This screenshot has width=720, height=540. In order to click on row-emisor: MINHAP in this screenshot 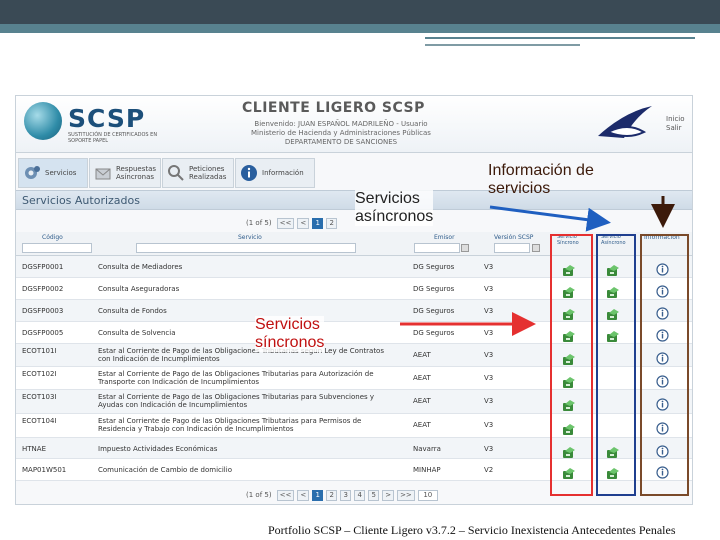, I will do `click(427, 470)`.